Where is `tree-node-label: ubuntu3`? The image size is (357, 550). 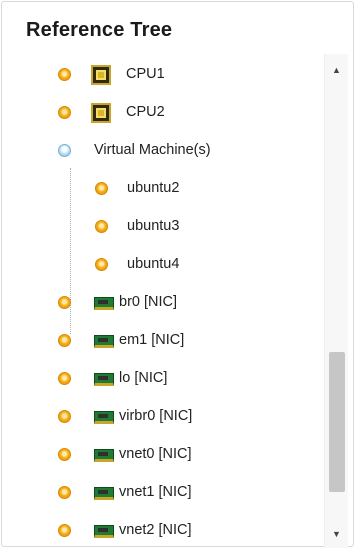
tree-node-label: ubuntu3 is located at coordinates (153, 226).